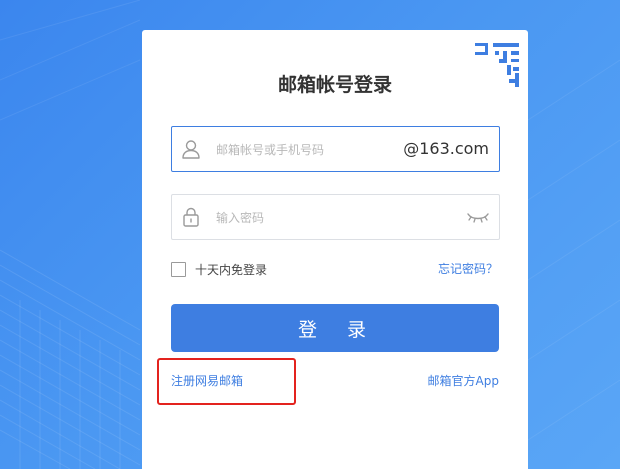 The height and width of the screenshot is (469, 620). I want to click on user-icon, so click(191, 149).